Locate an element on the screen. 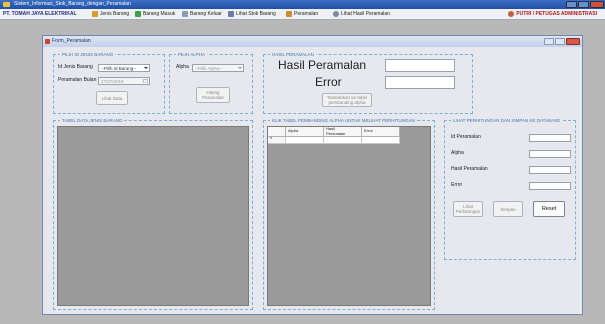  menu-peramalan: Peramalan is located at coordinates (302, 14).